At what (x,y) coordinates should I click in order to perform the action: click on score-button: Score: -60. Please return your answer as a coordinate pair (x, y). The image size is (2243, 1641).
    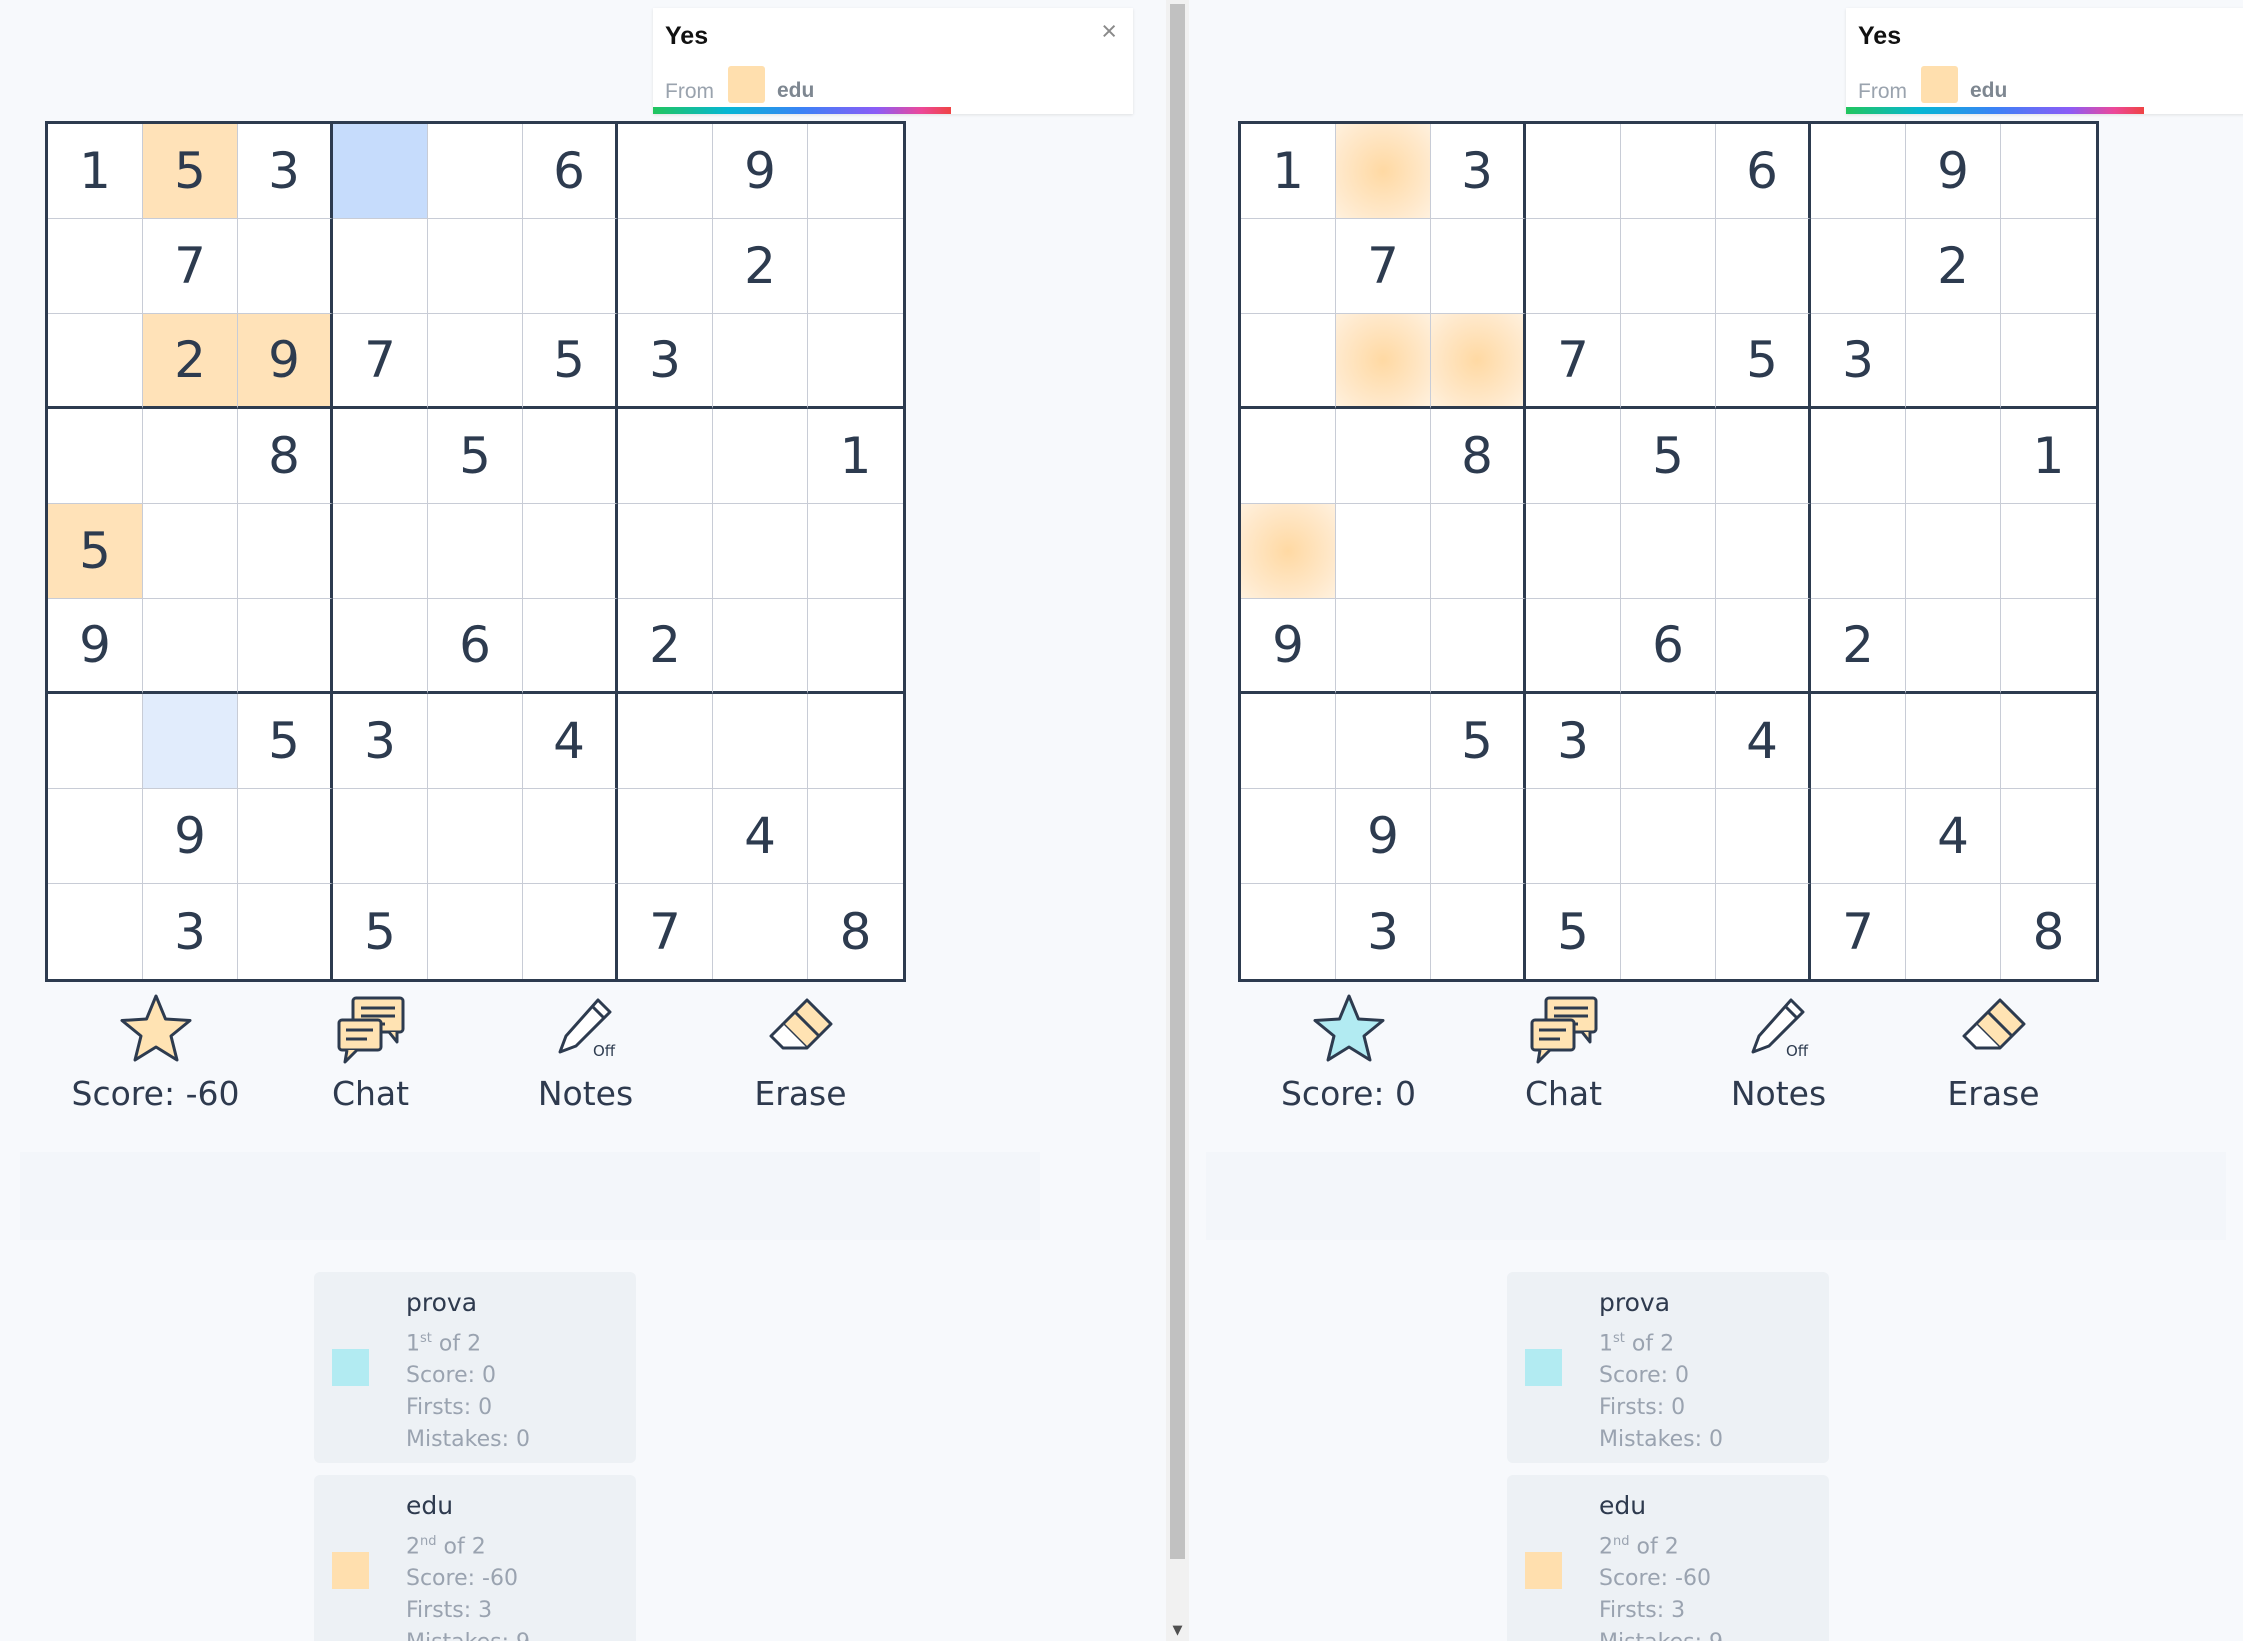
    Looking at the image, I should click on (155, 1065).